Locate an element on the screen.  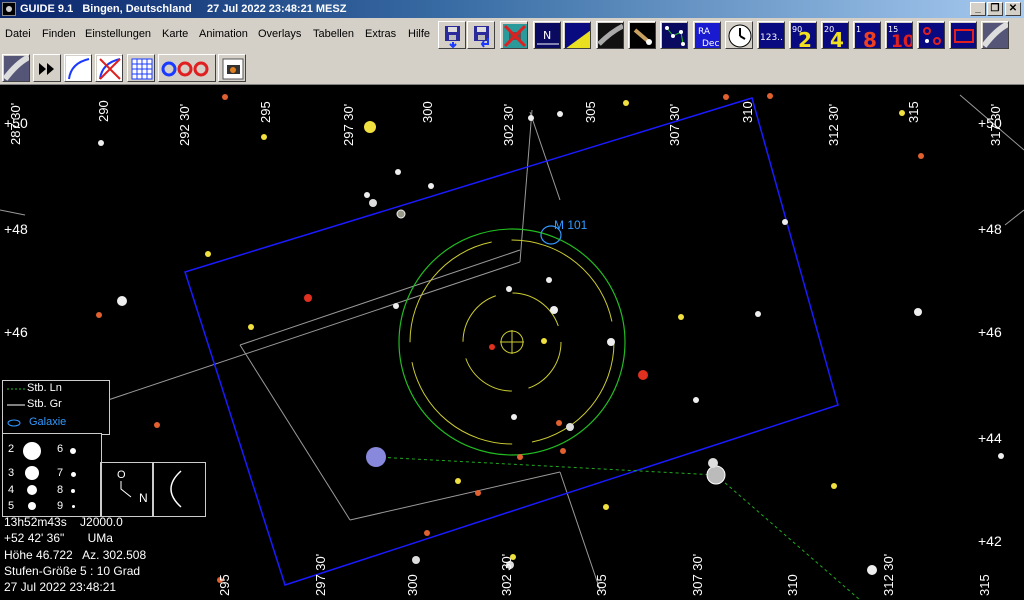
mag-limit-20-icon: 20 4 is located at coordinates (835, 35).